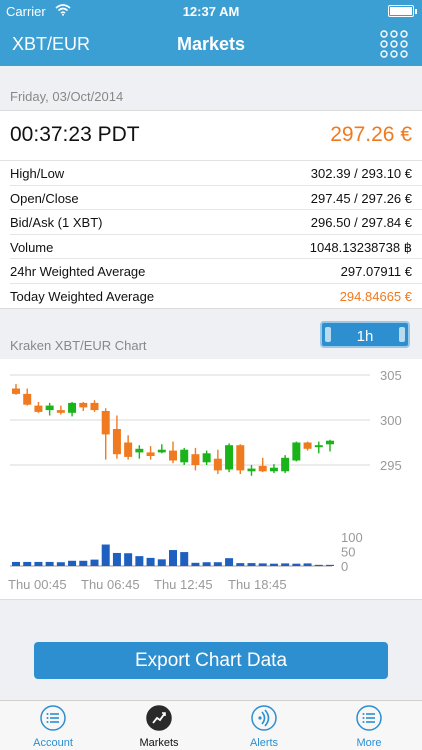 The width and height of the screenshot is (422, 750). What do you see at coordinates (78, 271) in the screenshot?
I see `stat-label: 24hr Weighted Average` at bounding box center [78, 271].